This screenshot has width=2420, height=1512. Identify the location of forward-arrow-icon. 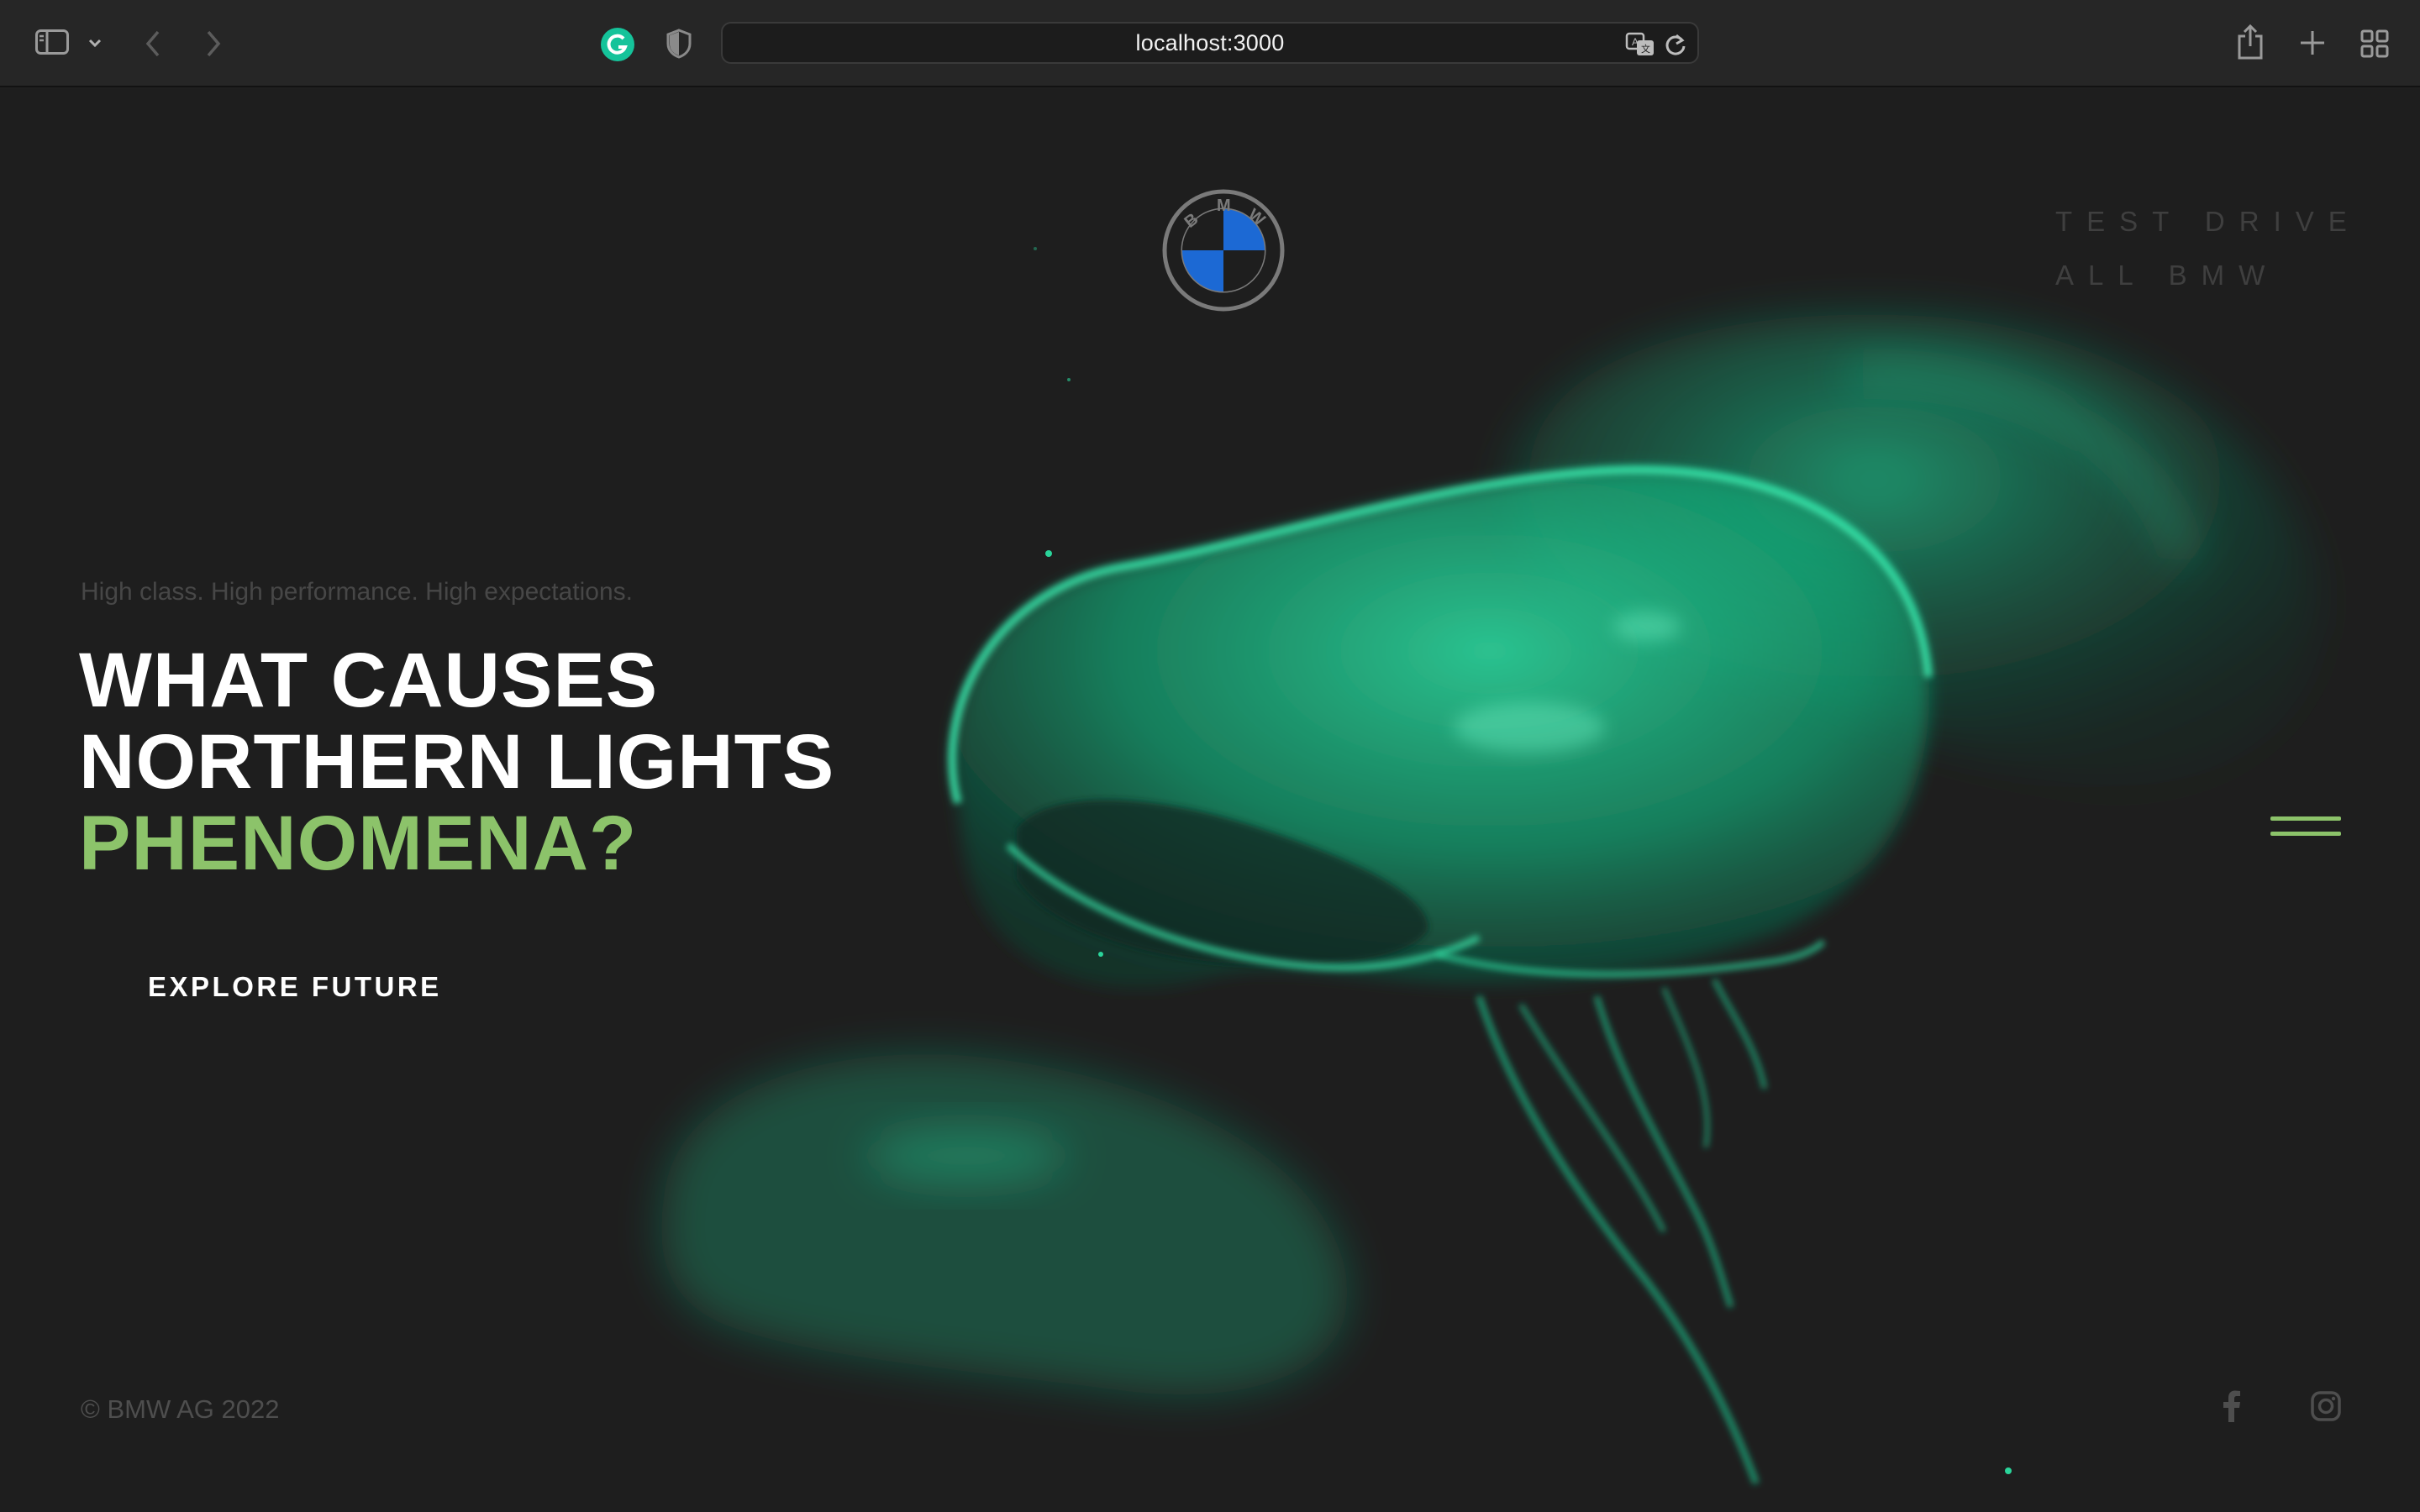
(214, 44).